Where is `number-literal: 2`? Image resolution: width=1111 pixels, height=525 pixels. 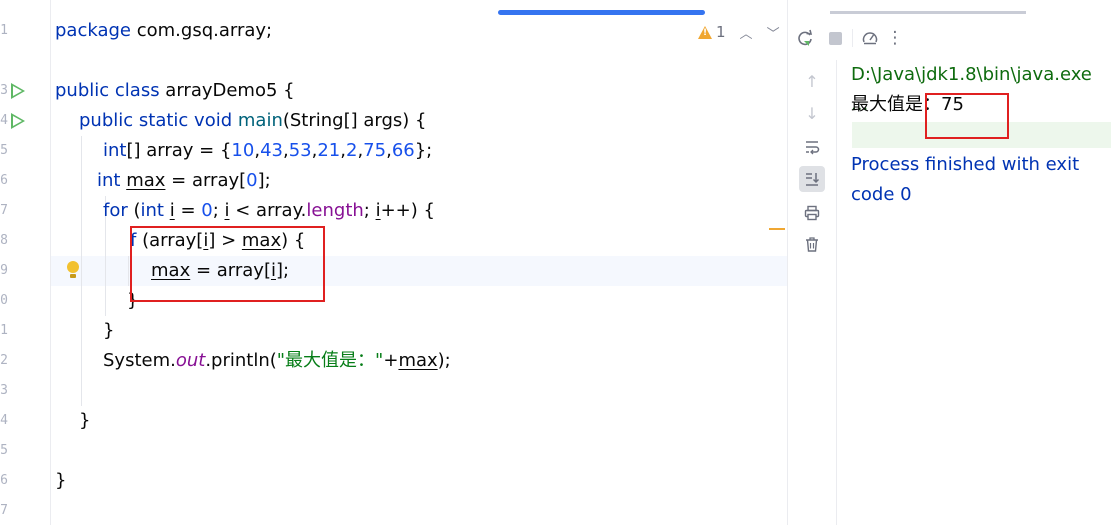
number-literal: 2 is located at coordinates (351, 150).